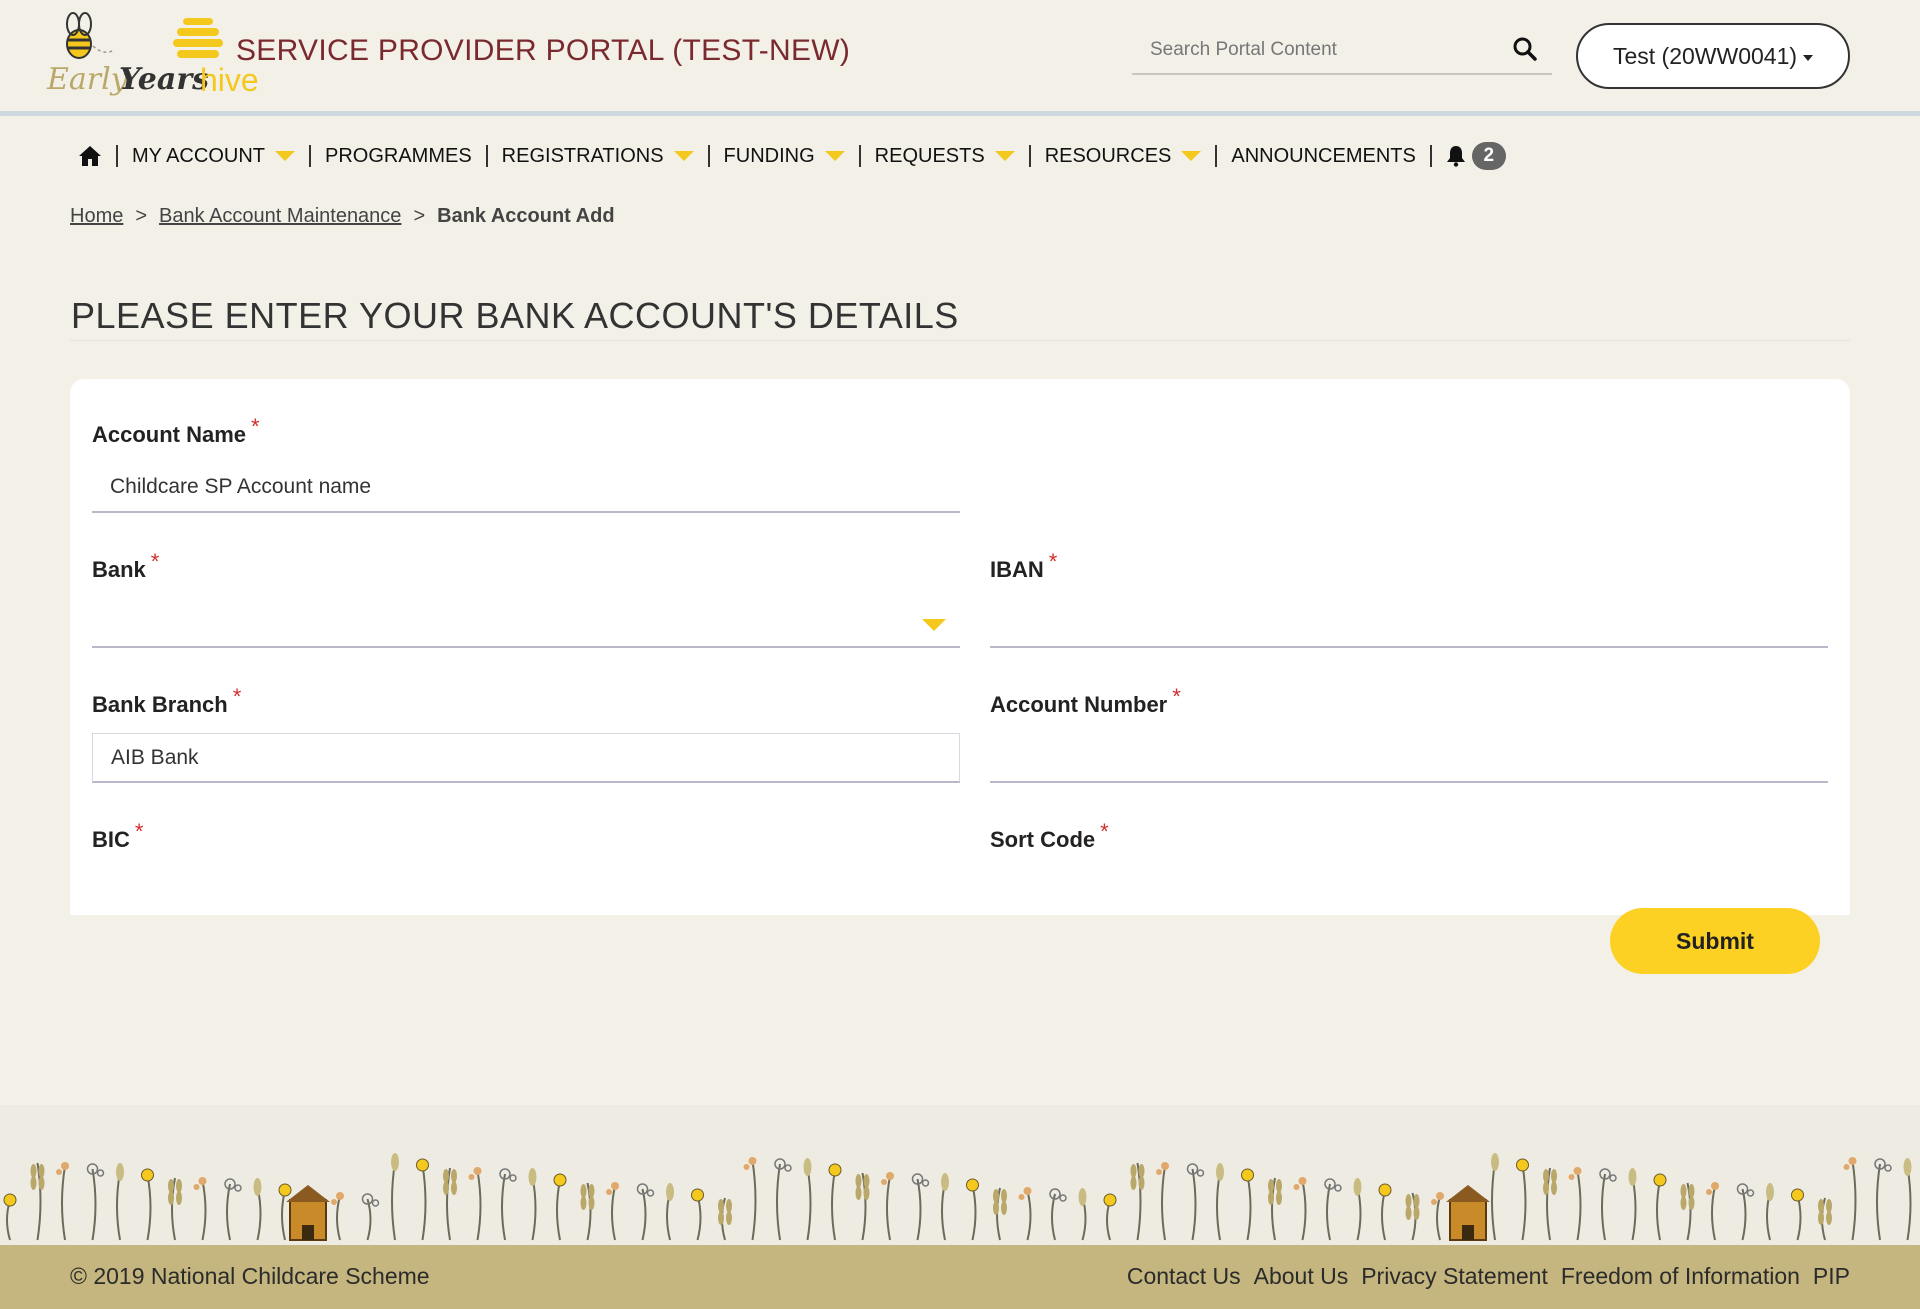  I want to click on account-number-label-text: Account Number, so click(1079, 704).